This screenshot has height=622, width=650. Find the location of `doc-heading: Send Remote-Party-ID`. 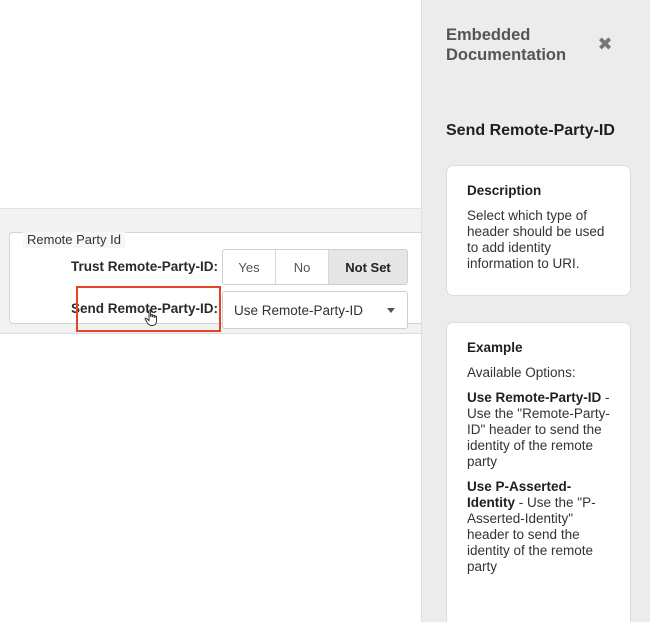

doc-heading: Send Remote-Party-ID is located at coordinates (530, 130).